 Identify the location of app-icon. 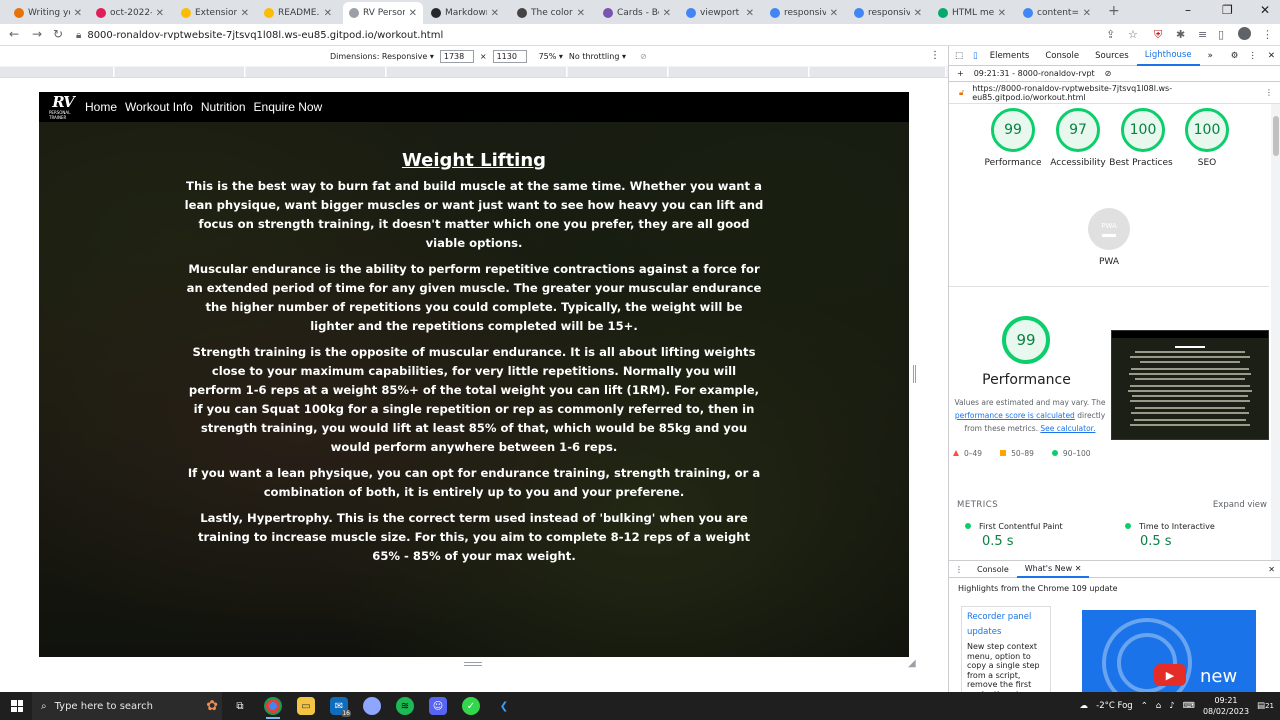
(372, 706).